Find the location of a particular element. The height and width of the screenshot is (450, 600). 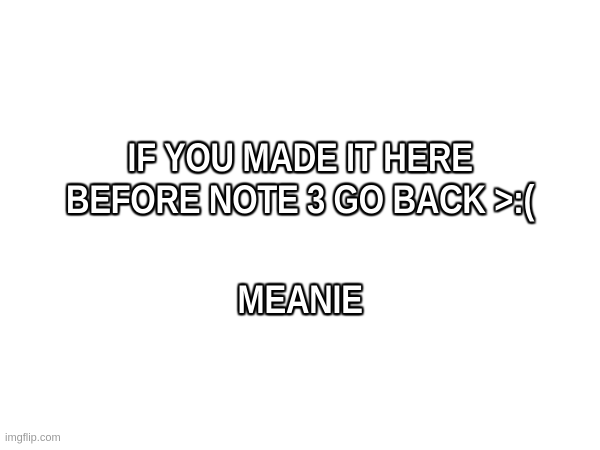

caption-line-2: BEFORE NOTE 3 GO BACK >:( is located at coordinates (300, 200).